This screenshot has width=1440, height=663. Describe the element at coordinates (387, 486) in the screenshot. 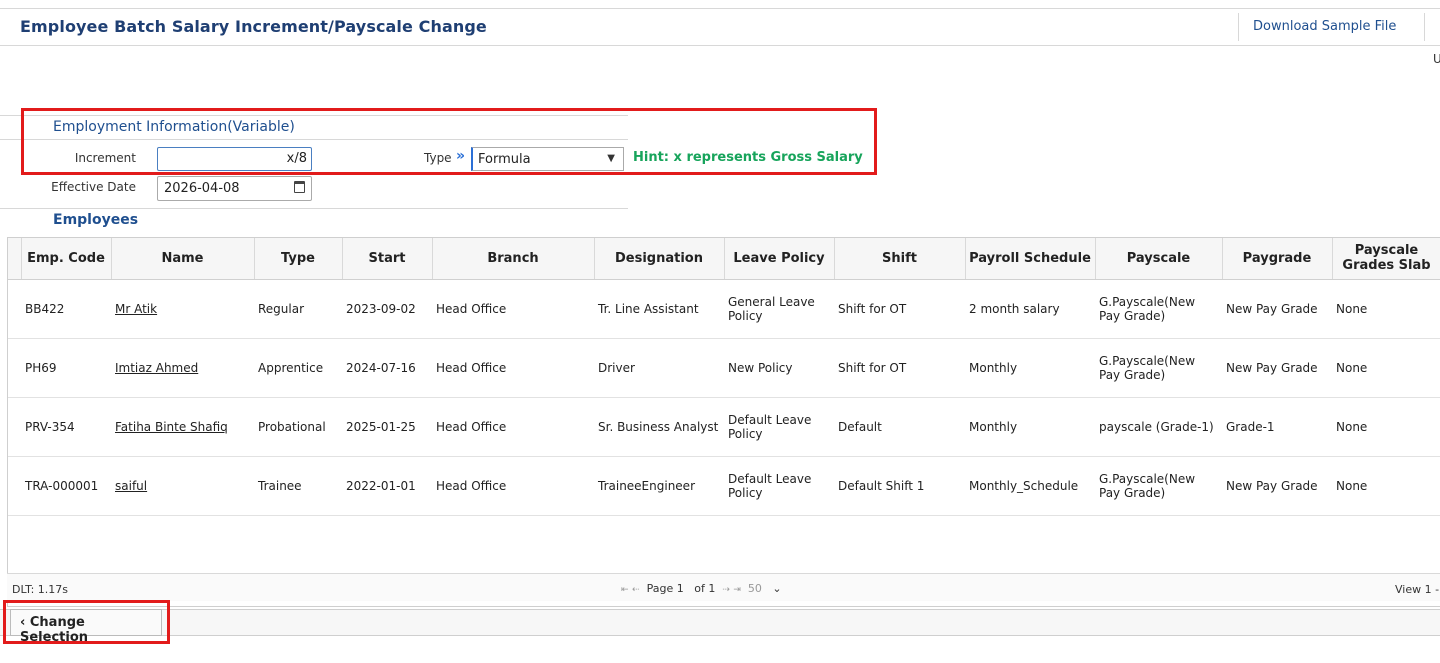

I see `cell-start: 2022-01-01` at that location.